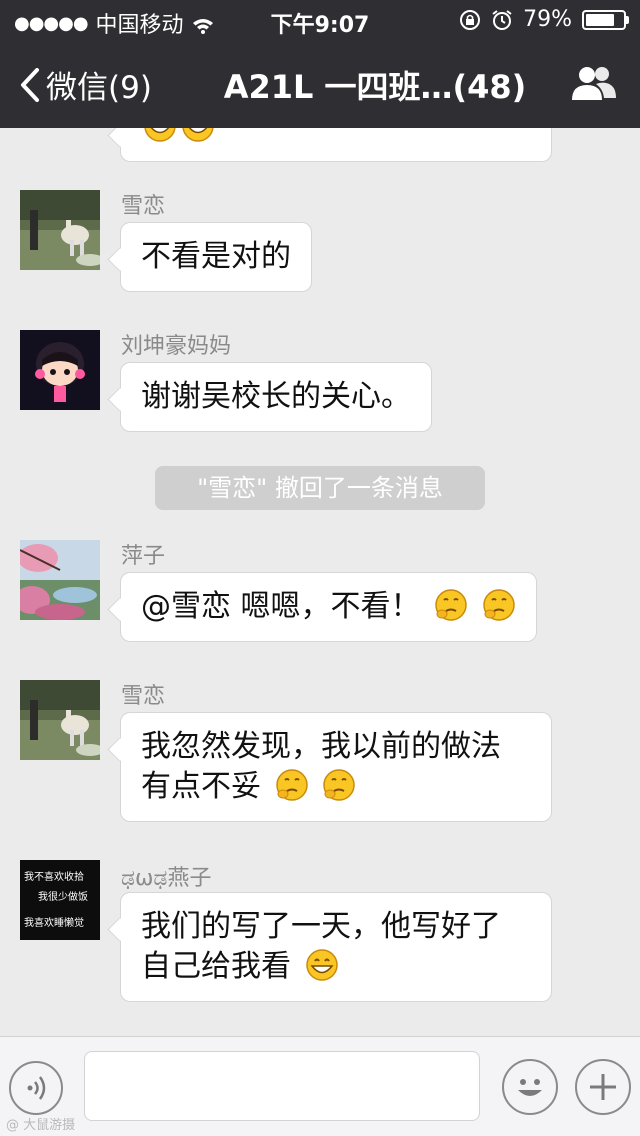 The height and width of the screenshot is (1136, 640). I want to click on message-text-line: 我们的写了一天，他写好了, so click(321, 926).